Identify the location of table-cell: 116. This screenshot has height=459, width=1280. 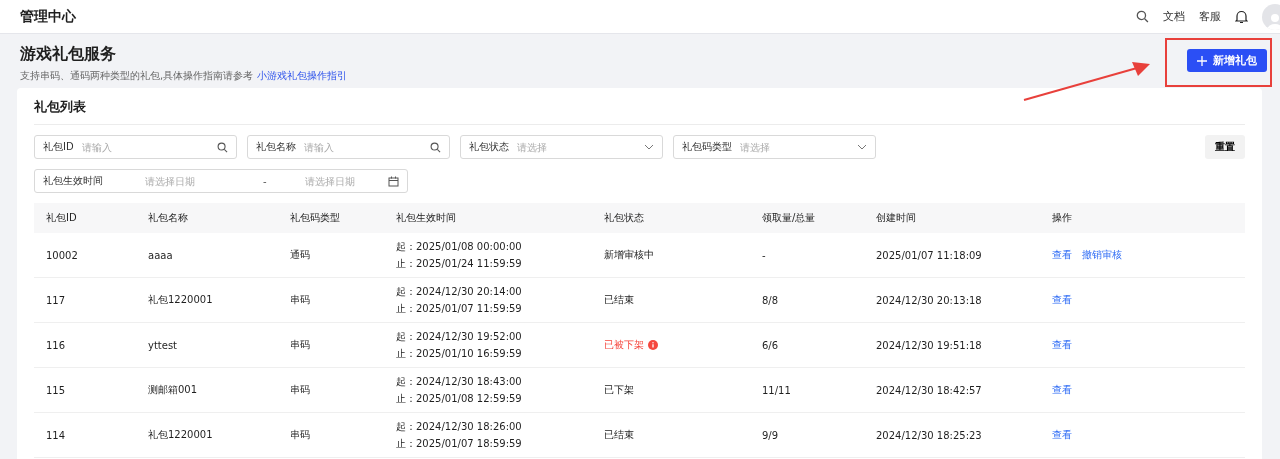
(56, 345).